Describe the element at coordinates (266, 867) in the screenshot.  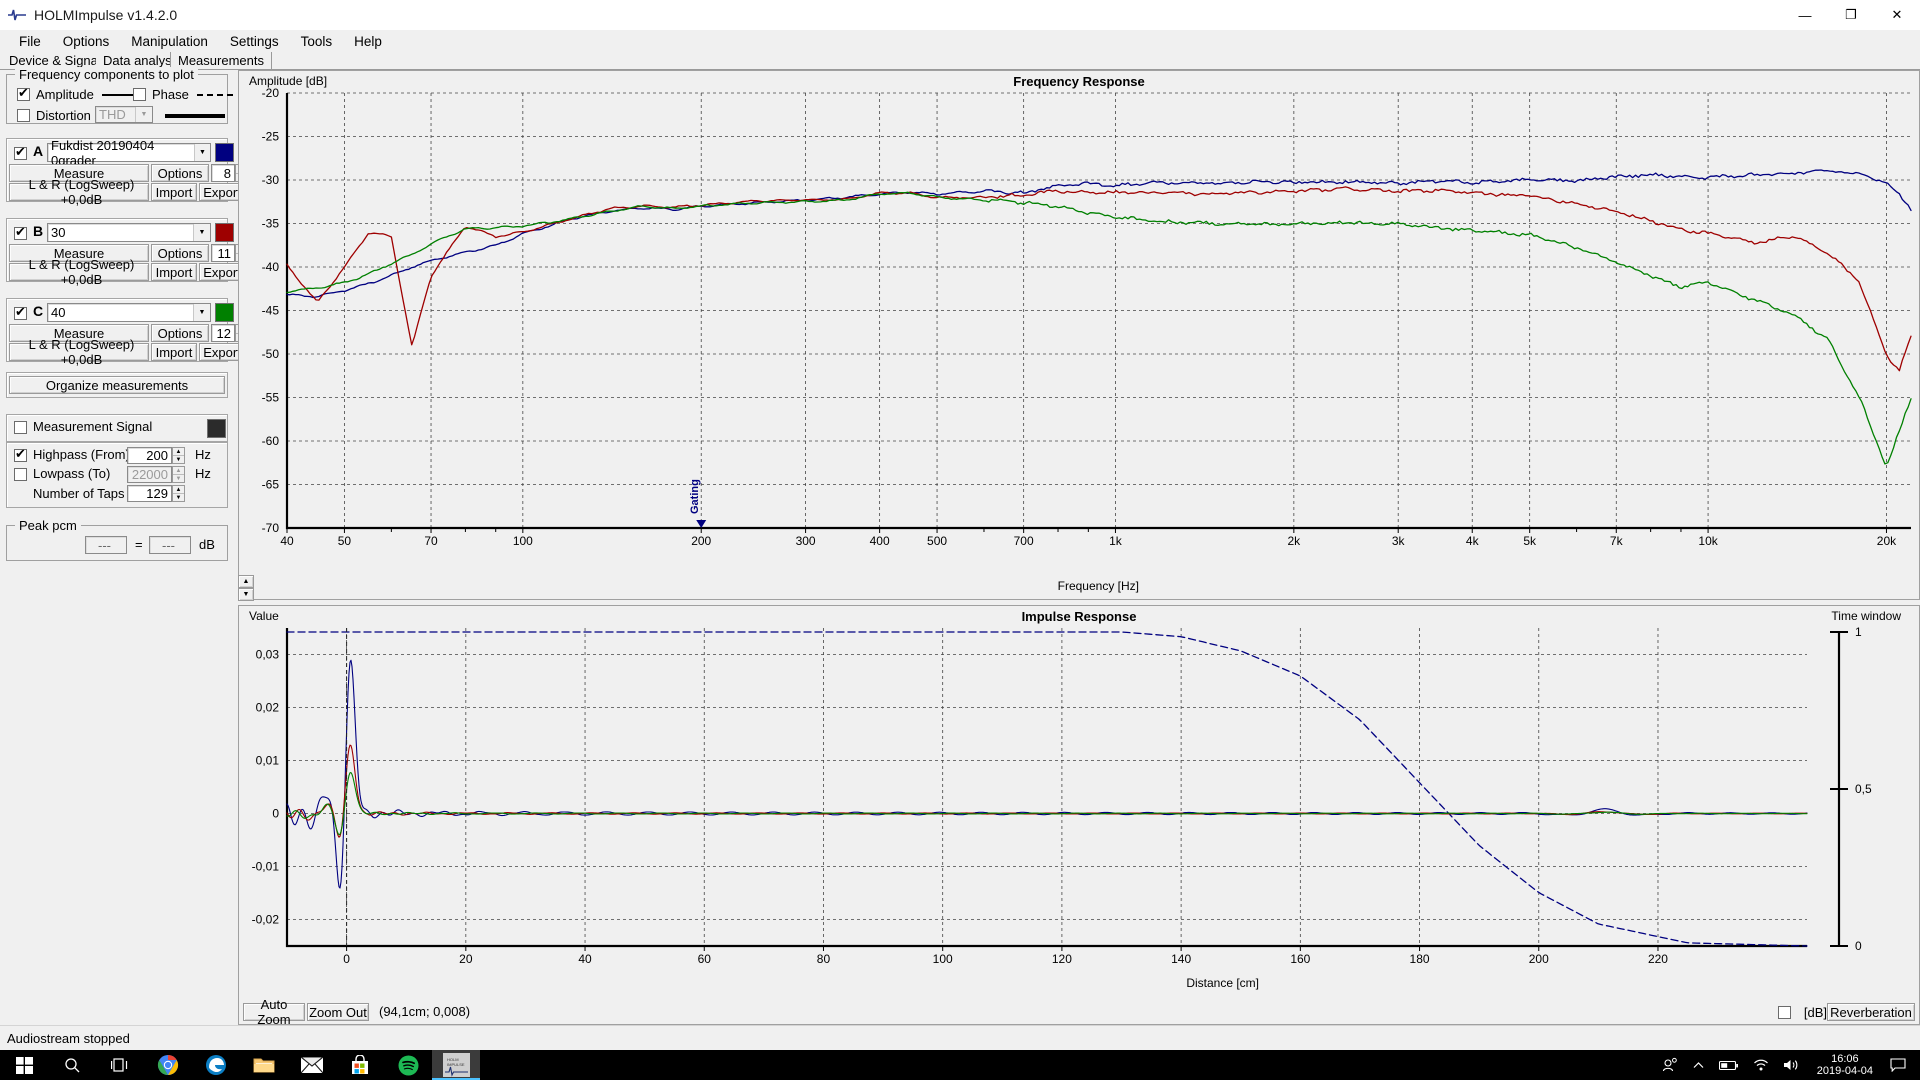
I see `svg-text: -0,01` at that location.